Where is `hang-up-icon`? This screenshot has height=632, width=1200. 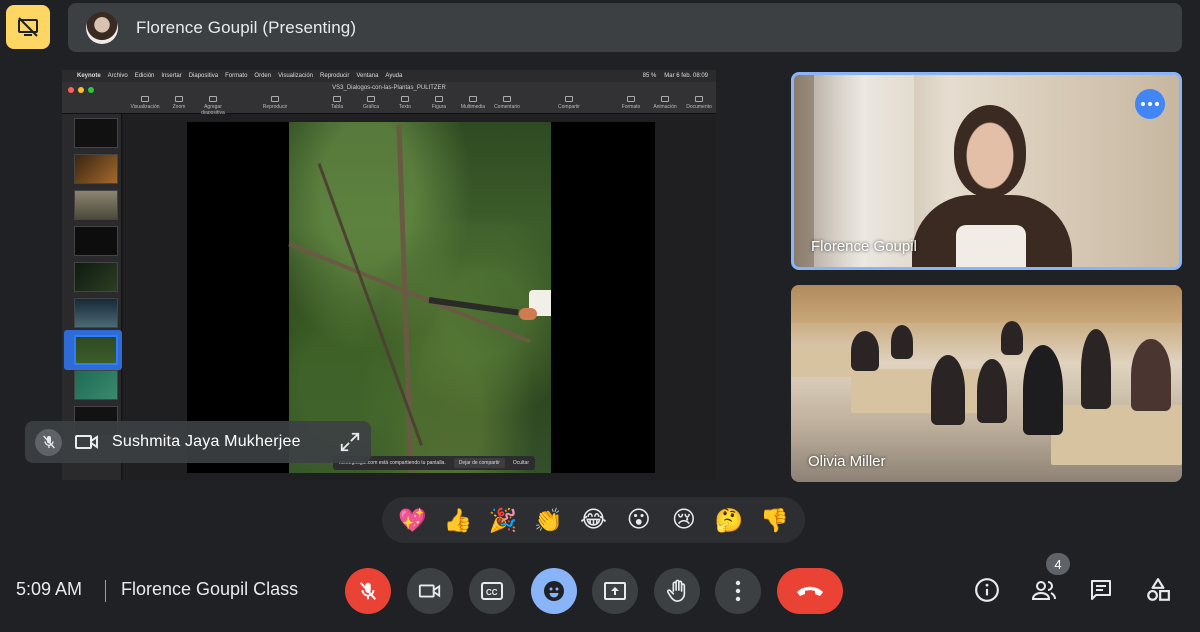 hang-up-icon is located at coordinates (810, 591).